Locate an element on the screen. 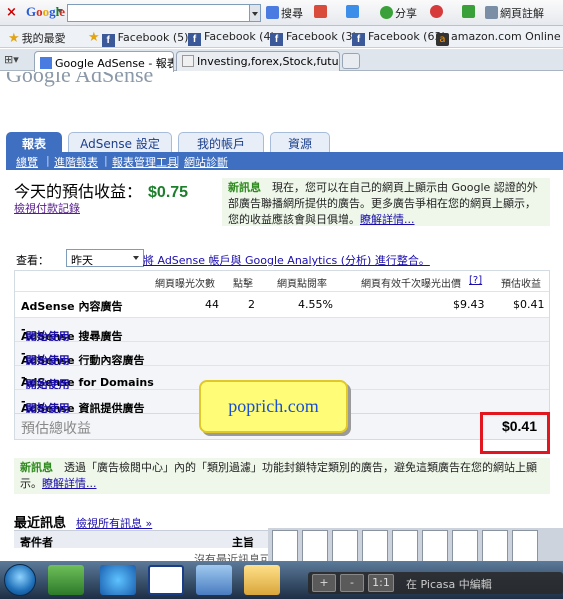 The image size is (563, 599). toolbar-search-input is located at coordinates (158, 13).